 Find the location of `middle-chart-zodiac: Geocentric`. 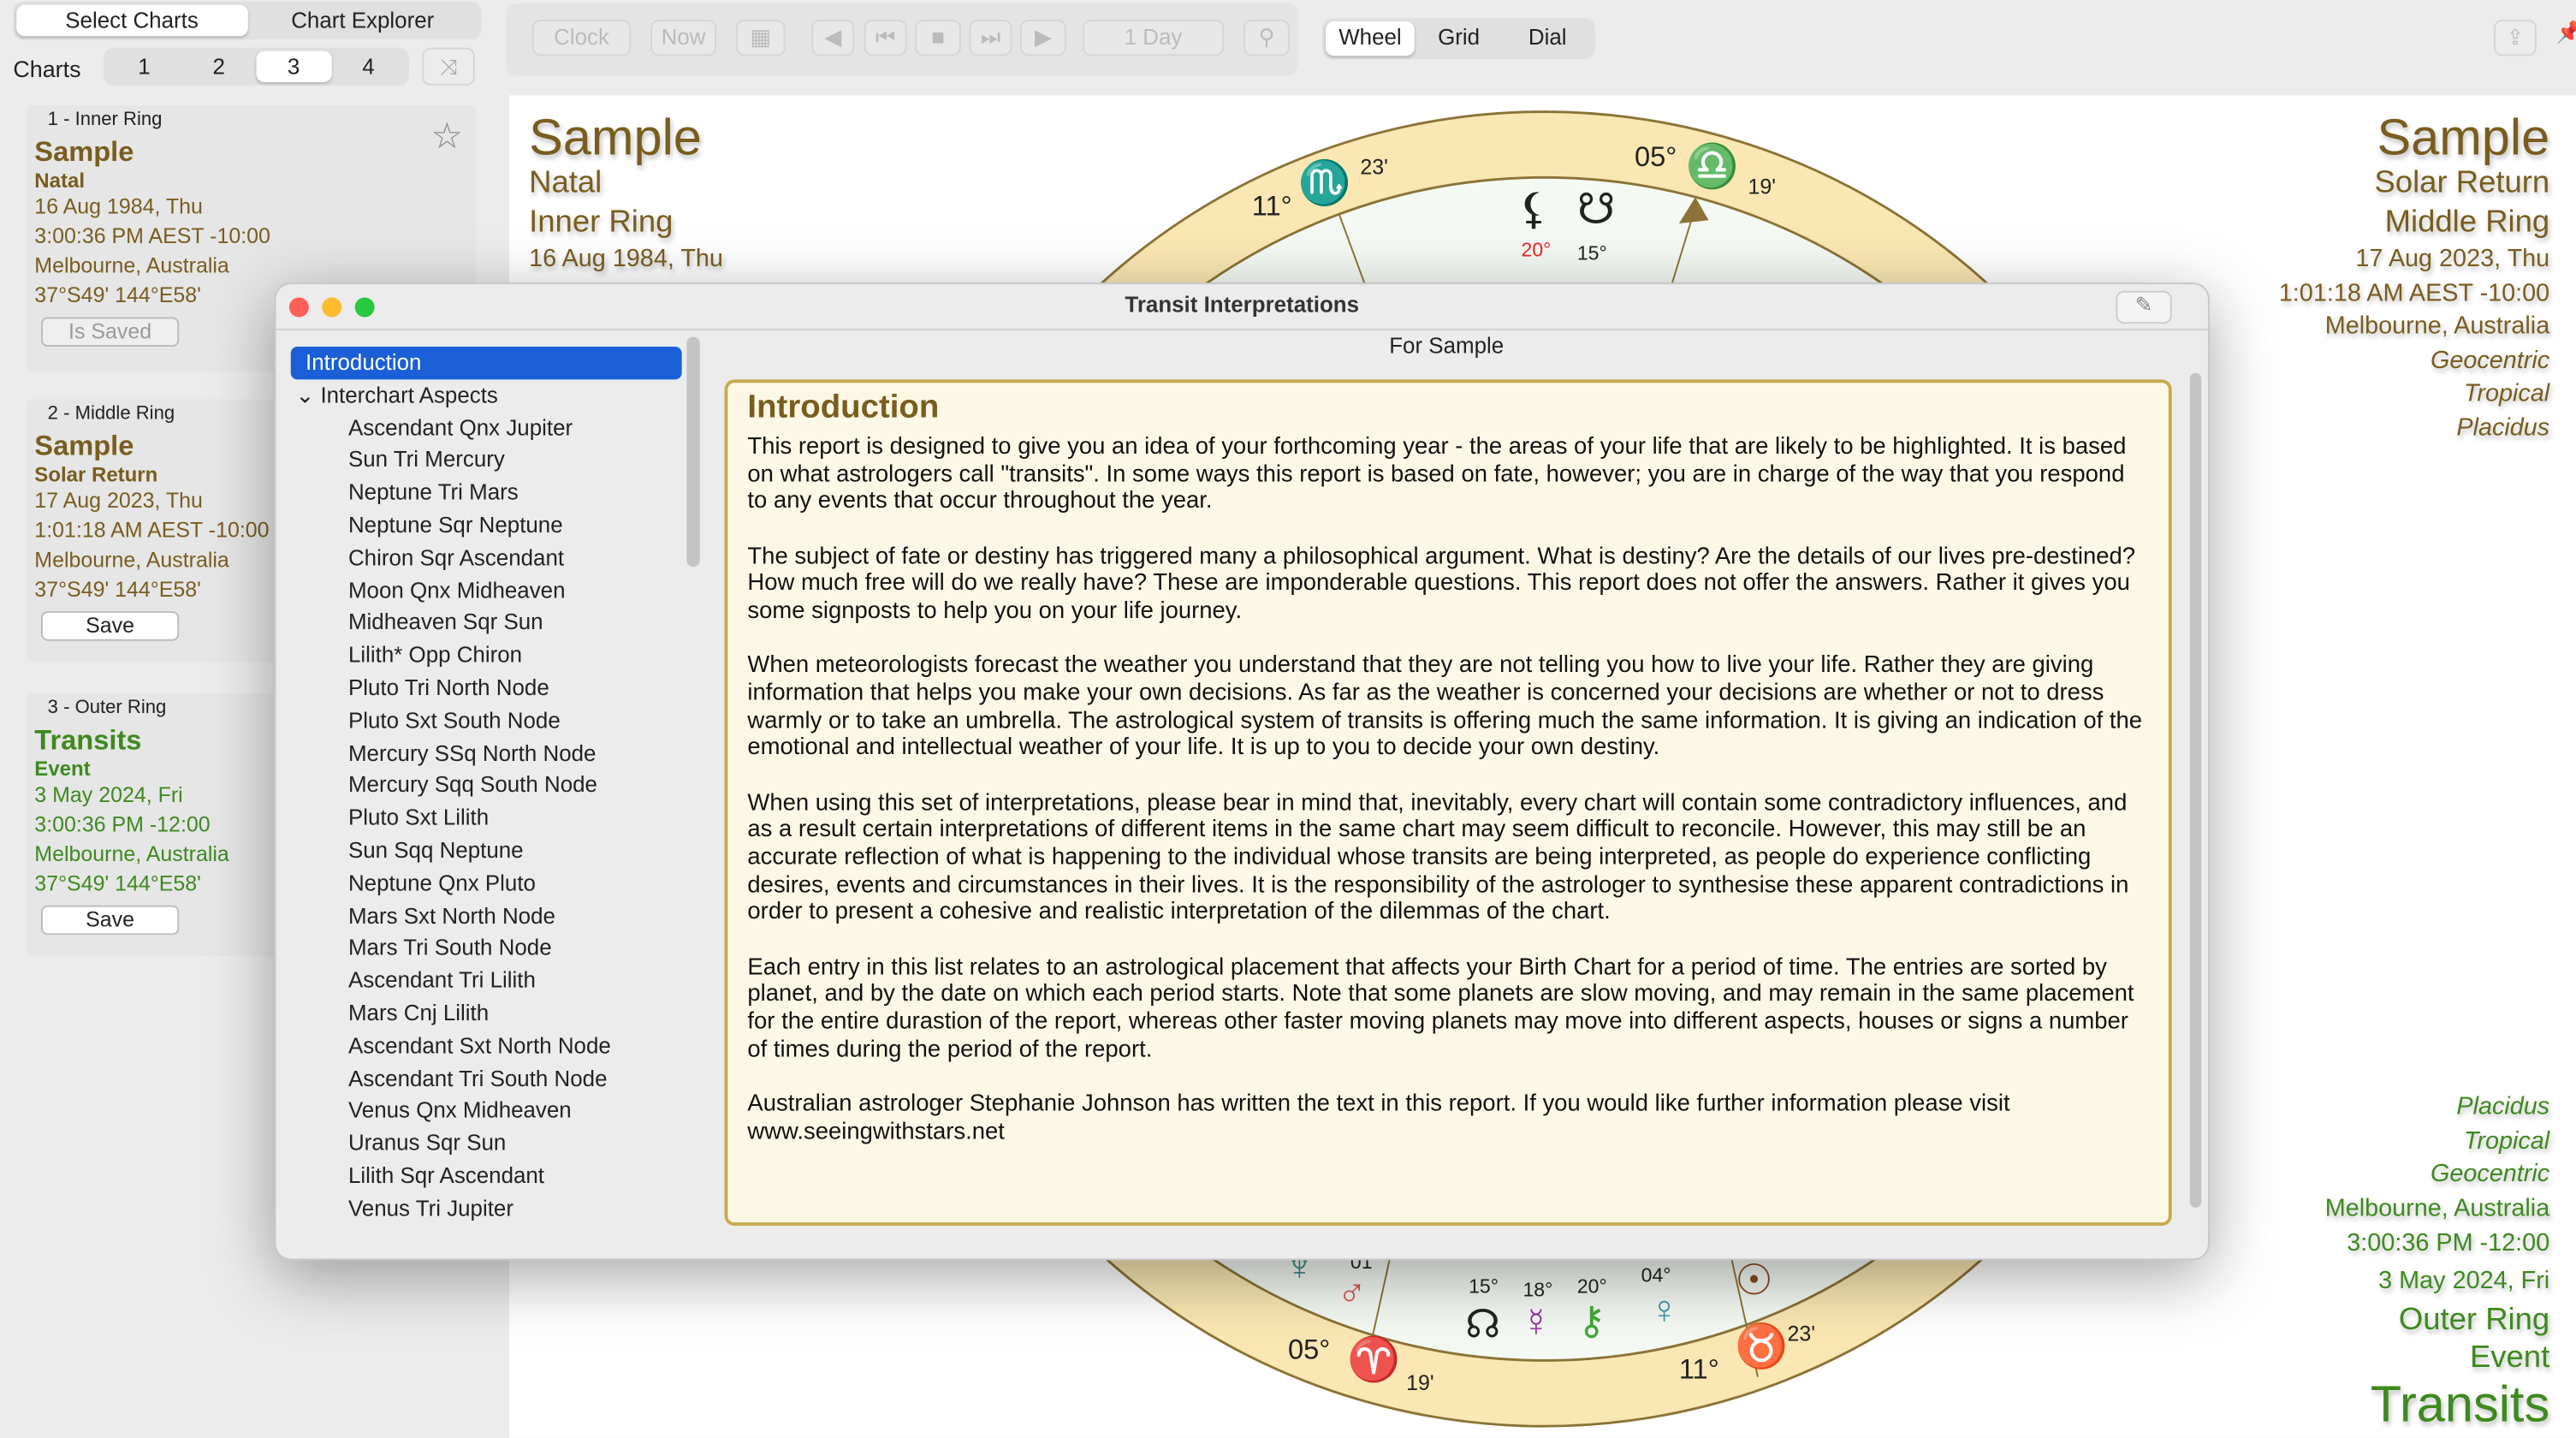

middle-chart-zodiac: Geocentric is located at coordinates (2490, 361).